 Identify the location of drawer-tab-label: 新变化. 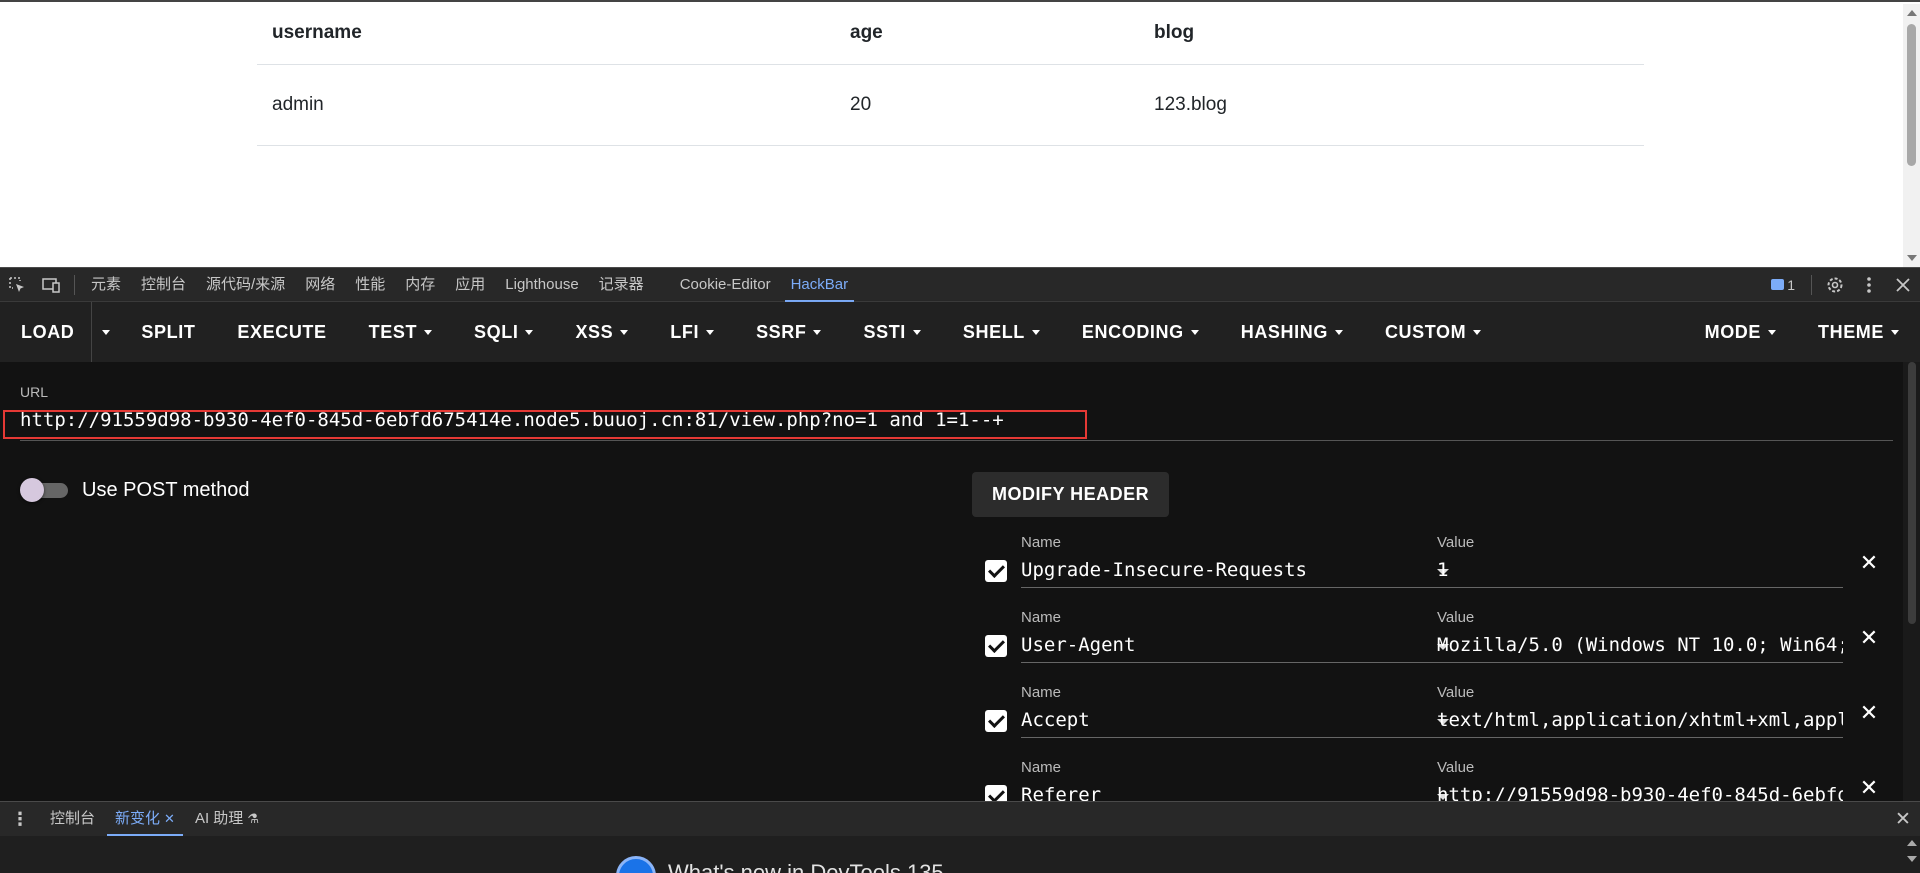
(138, 818).